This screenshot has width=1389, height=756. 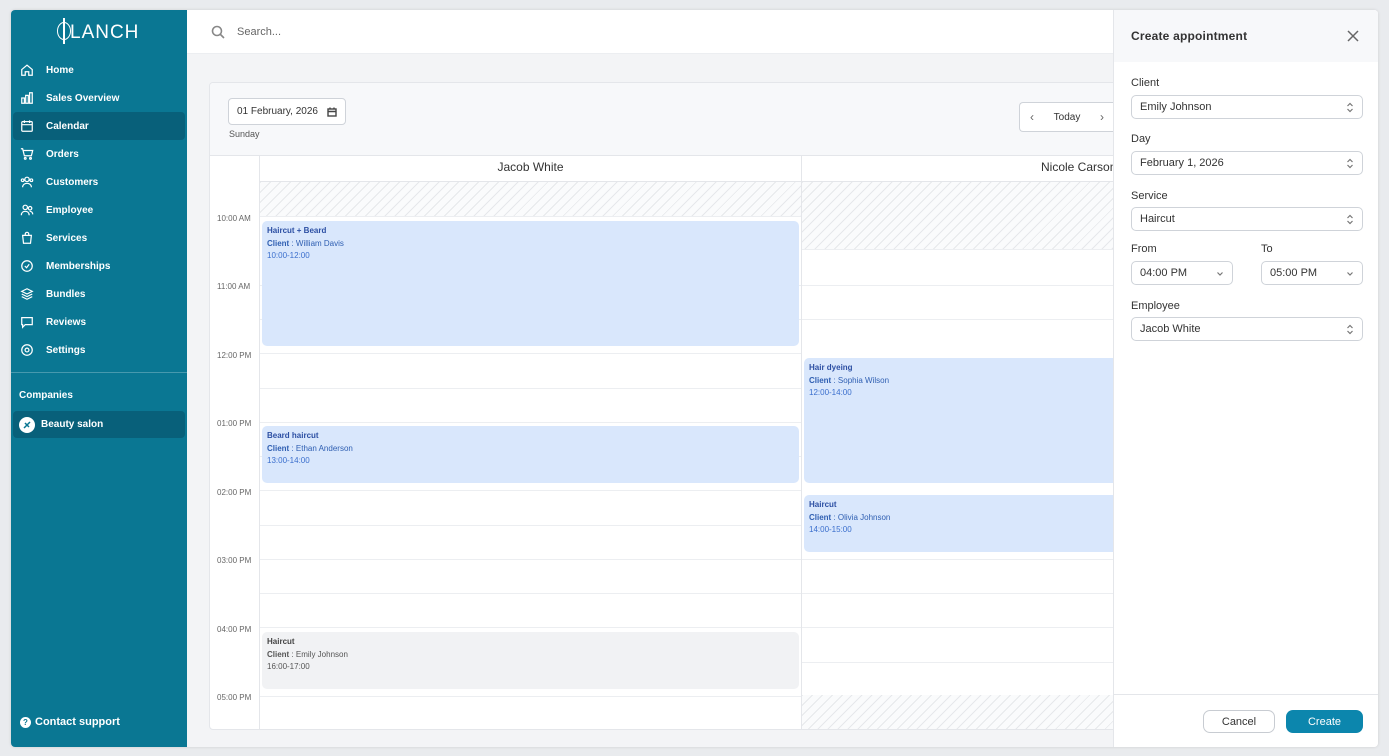 What do you see at coordinates (66, 294) in the screenshot?
I see `sidebar-item-label: Bundles` at bounding box center [66, 294].